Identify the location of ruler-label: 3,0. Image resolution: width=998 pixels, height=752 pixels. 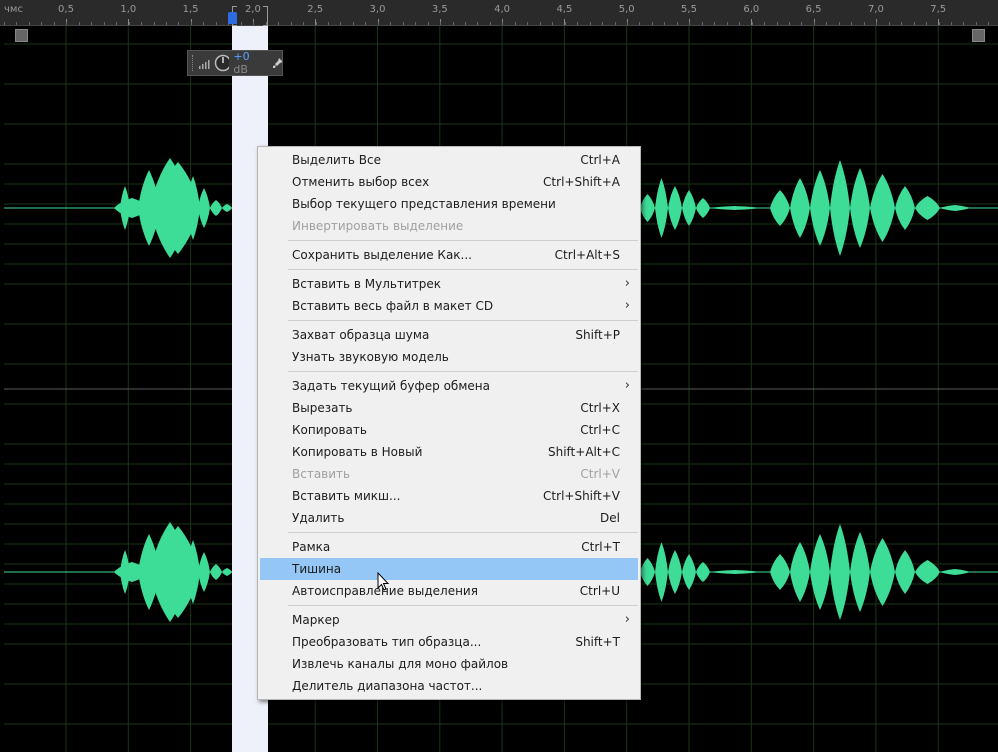
(377, 9).